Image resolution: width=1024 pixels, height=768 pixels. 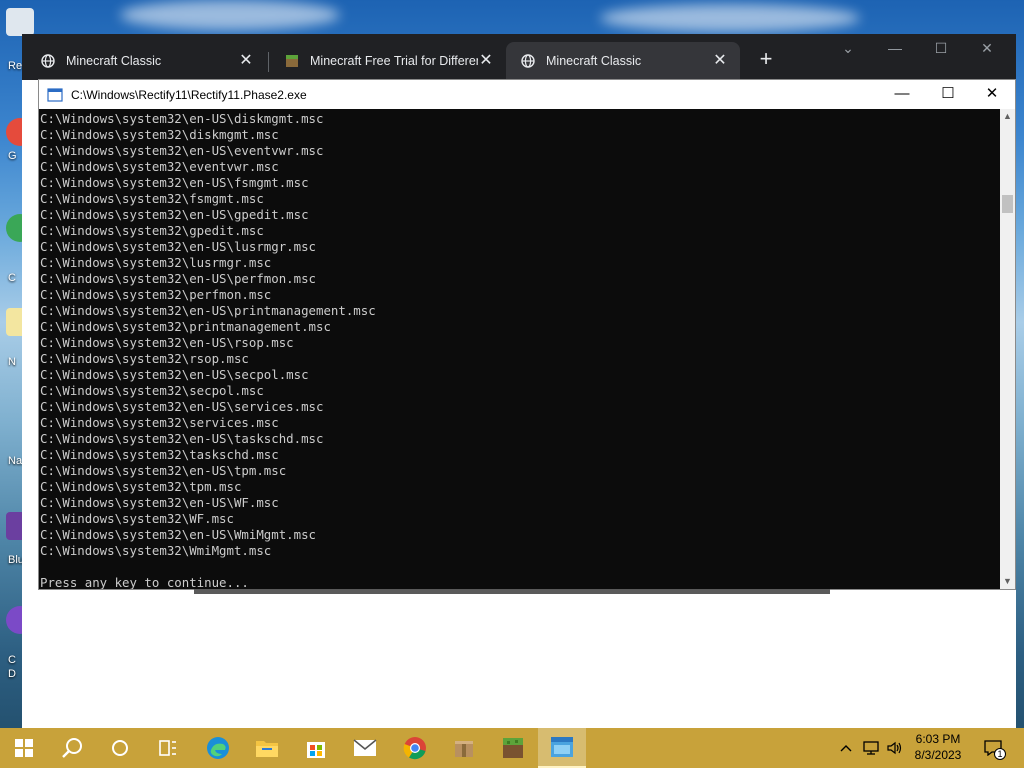 What do you see at coordinates (316, 748) in the screenshot?
I see `store-icon` at bounding box center [316, 748].